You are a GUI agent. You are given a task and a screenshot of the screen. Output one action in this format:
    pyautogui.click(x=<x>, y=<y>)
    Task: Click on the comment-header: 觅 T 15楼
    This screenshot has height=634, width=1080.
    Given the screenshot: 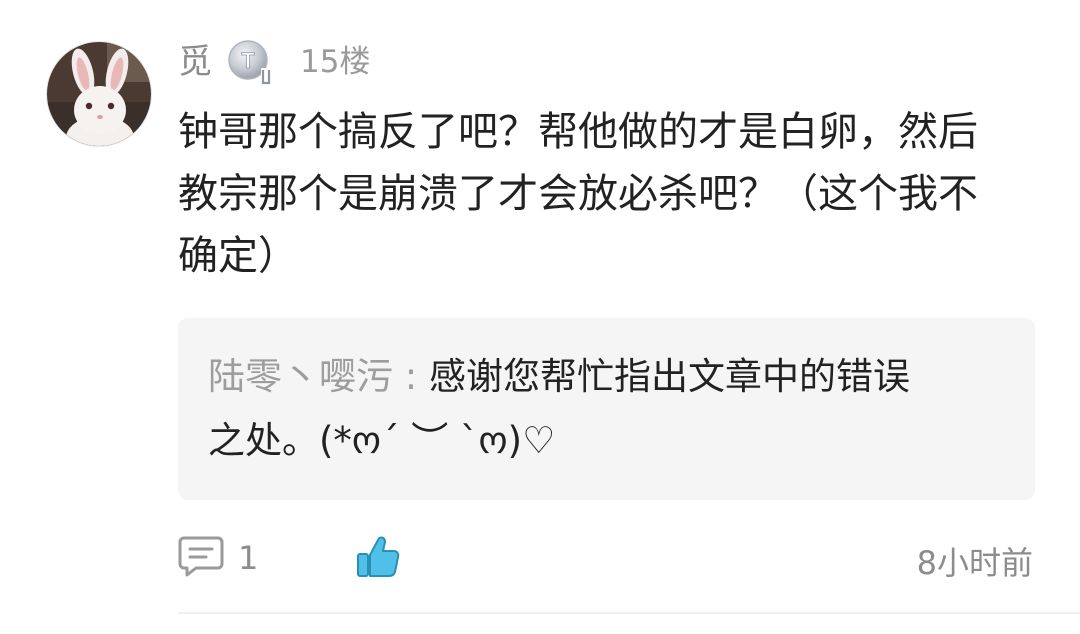 What is the action you would take?
    pyautogui.click(x=274, y=62)
    